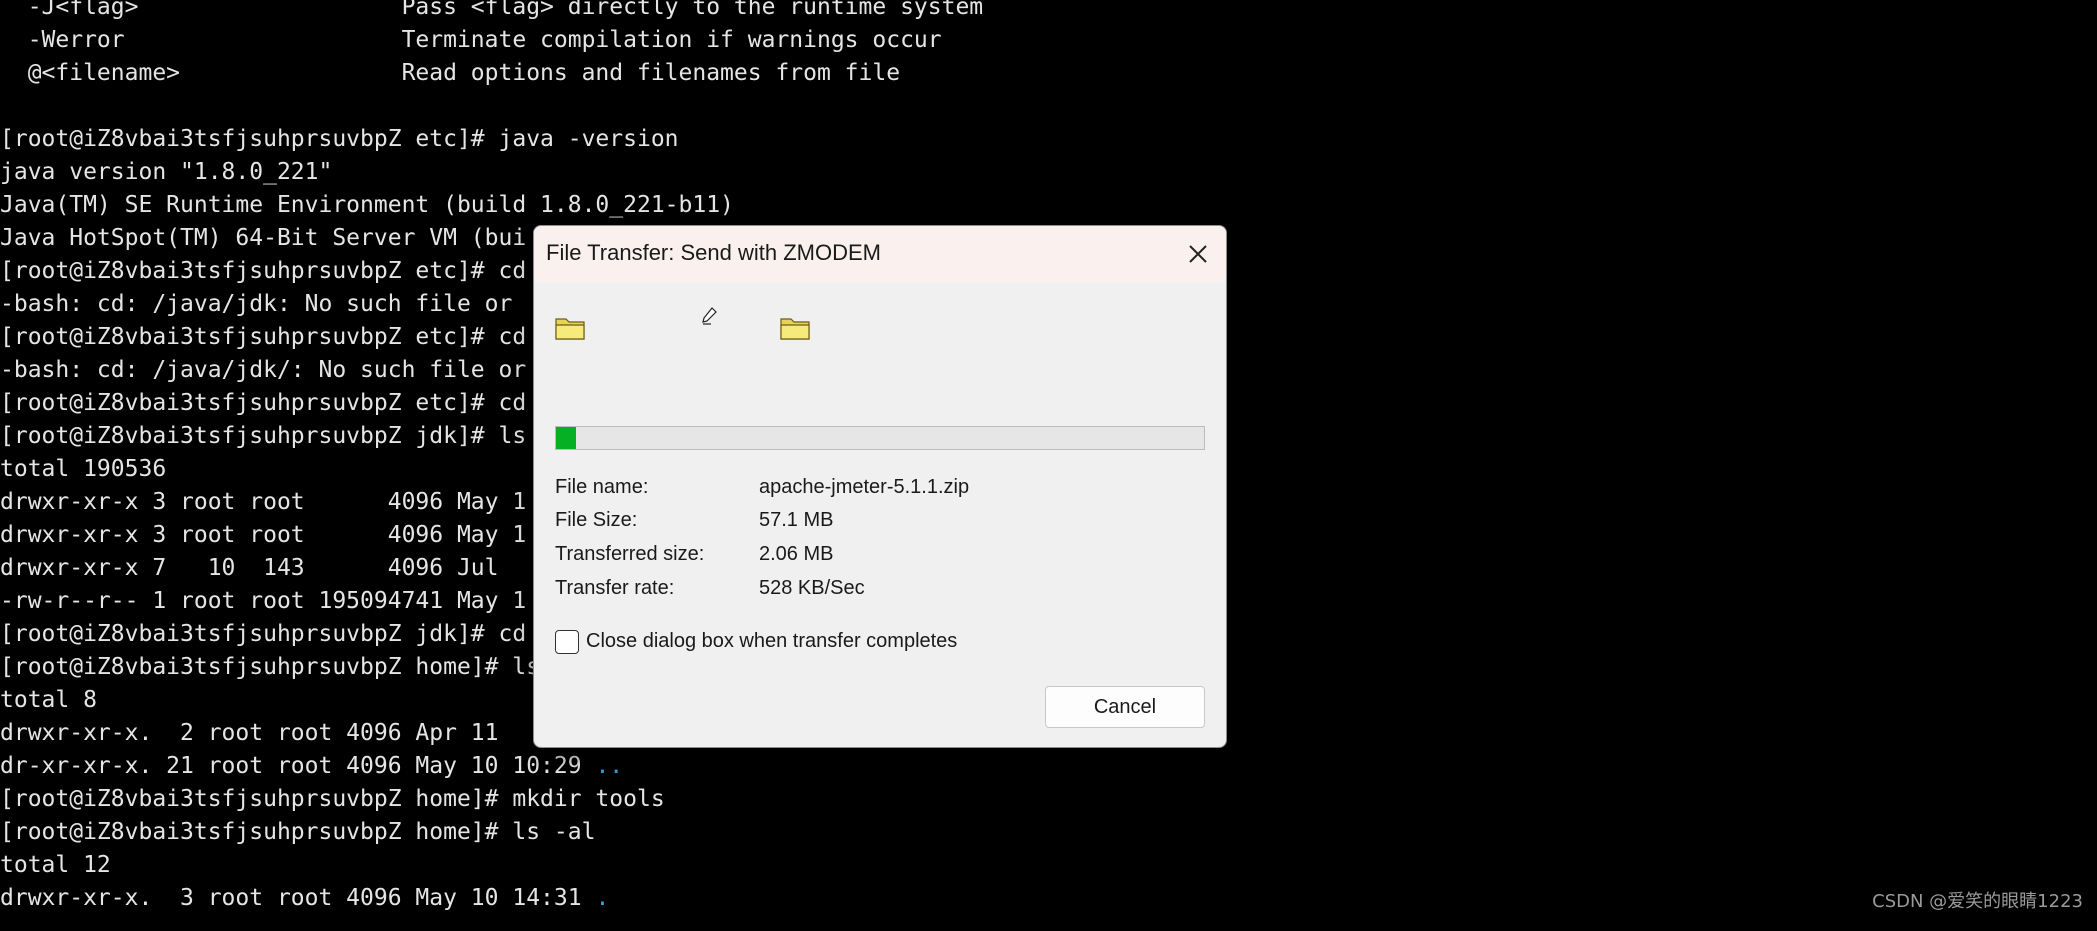 This screenshot has width=2097, height=931. What do you see at coordinates (249, 733) in the screenshot?
I see `terminal-line: drwxr-xr-x. 2 root root 4096 Apr 11` at bounding box center [249, 733].